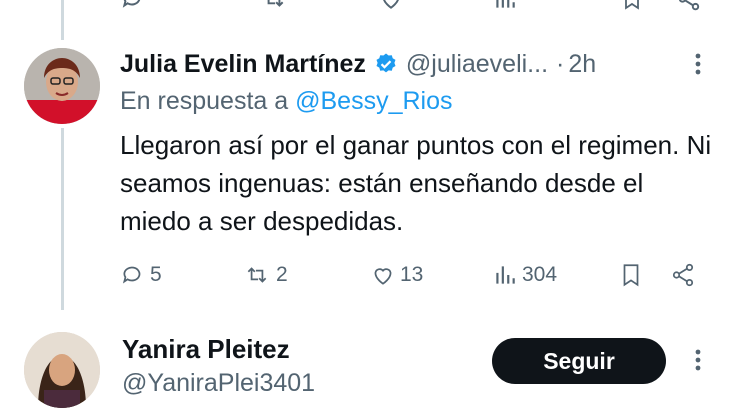  What do you see at coordinates (373, 101) in the screenshot?
I see `reply-mention-link: @Bessy_Rios` at bounding box center [373, 101].